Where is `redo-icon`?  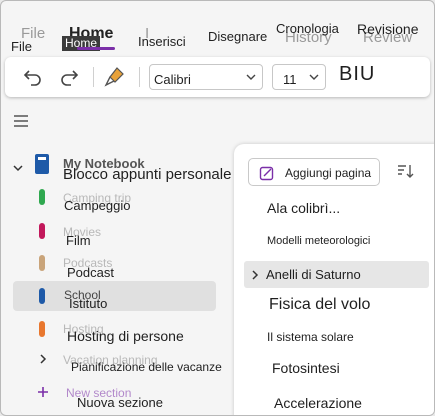 redo-icon is located at coordinates (69, 77).